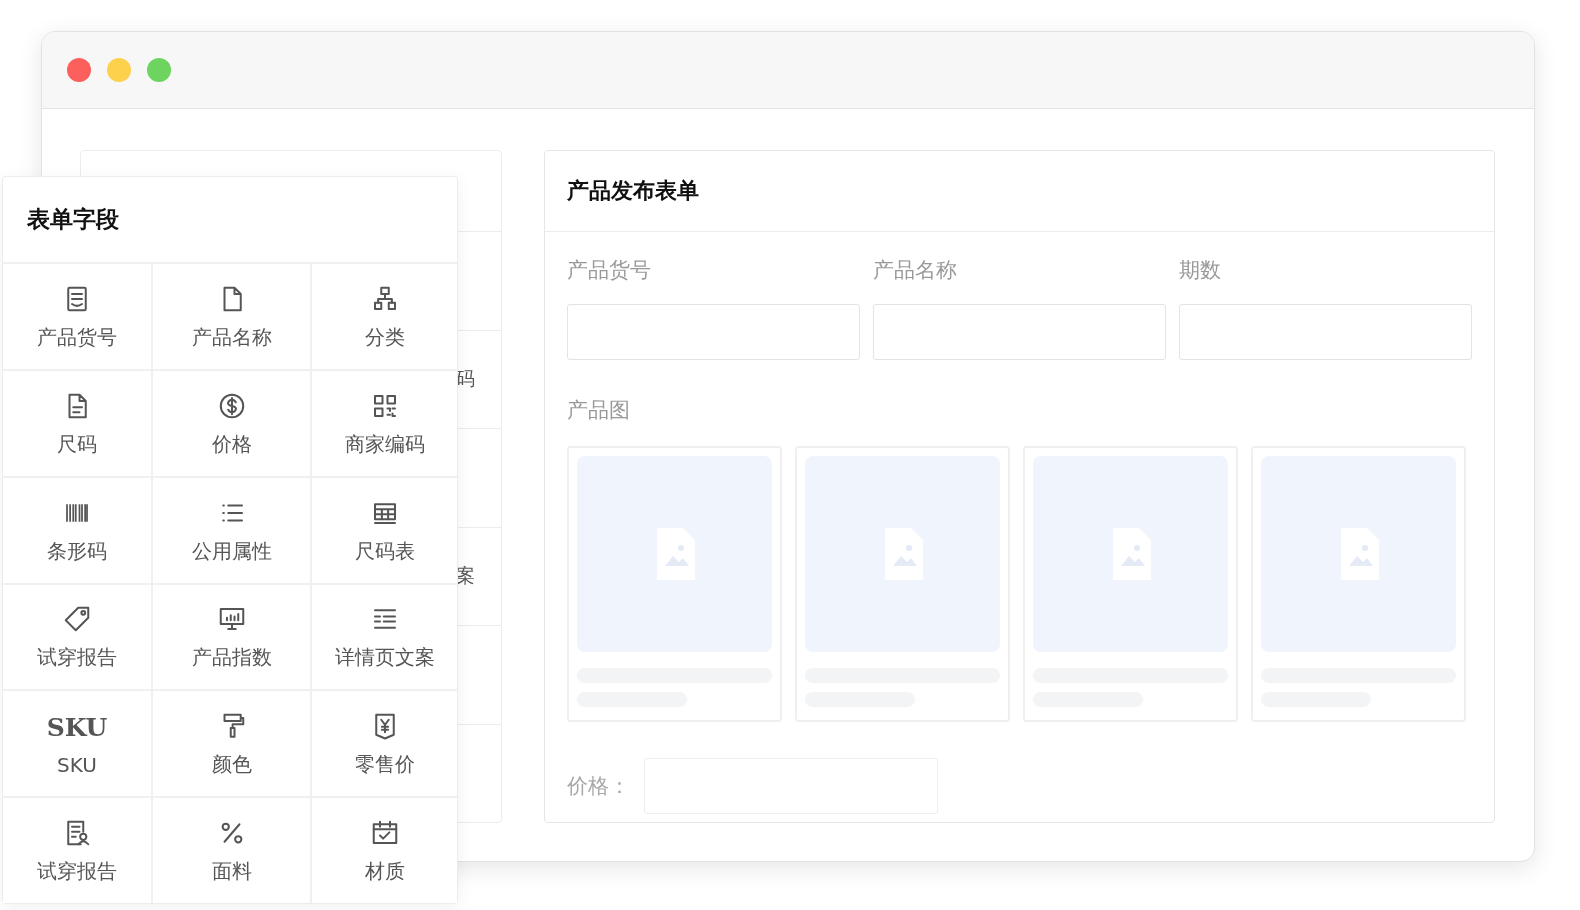 The image size is (1580, 910). I want to click on field-label: SKU, so click(77, 764).